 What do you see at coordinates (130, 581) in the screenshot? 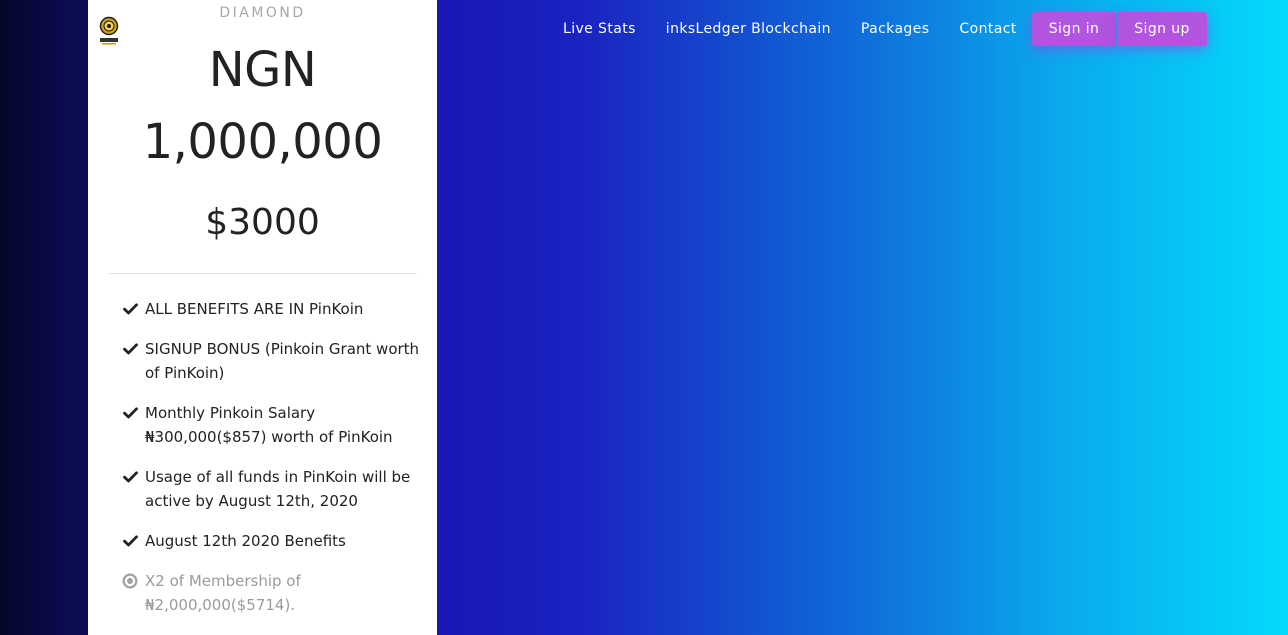
I see `radio-dot-icon` at bounding box center [130, 581].